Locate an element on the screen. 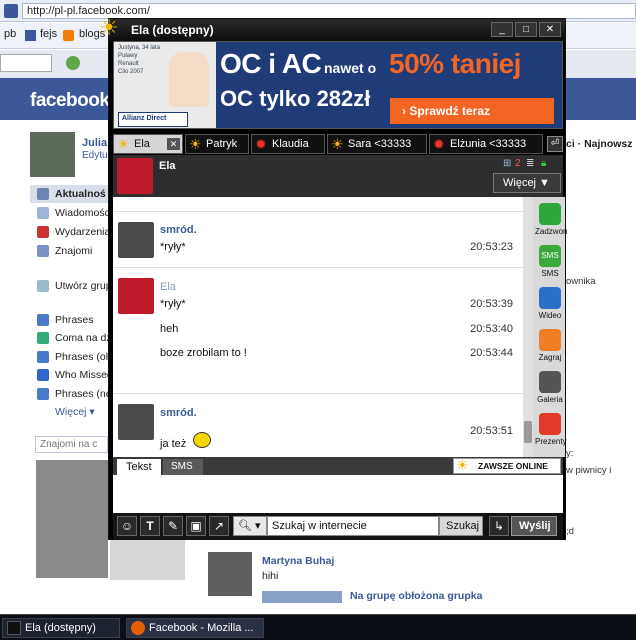 The width and height of the screenshot is (636, 640). contact-name: Ela is located at coordinates (167, 166).